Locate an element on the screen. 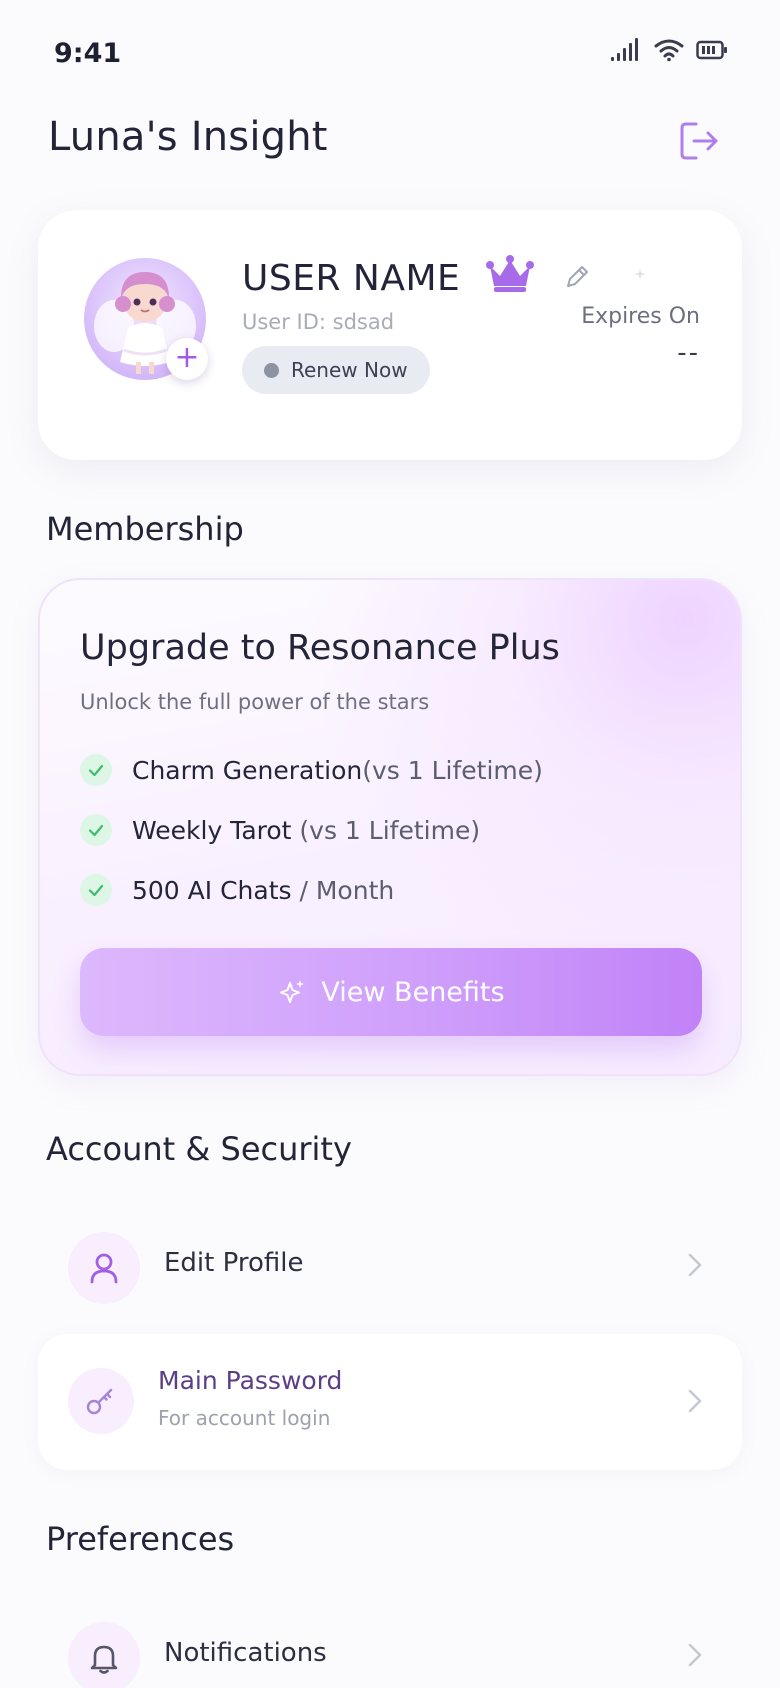 Image resolution: width=780 pixels, height=1688 pixels. account-section-title: Account & Security is located at coordinates (199, 1149).